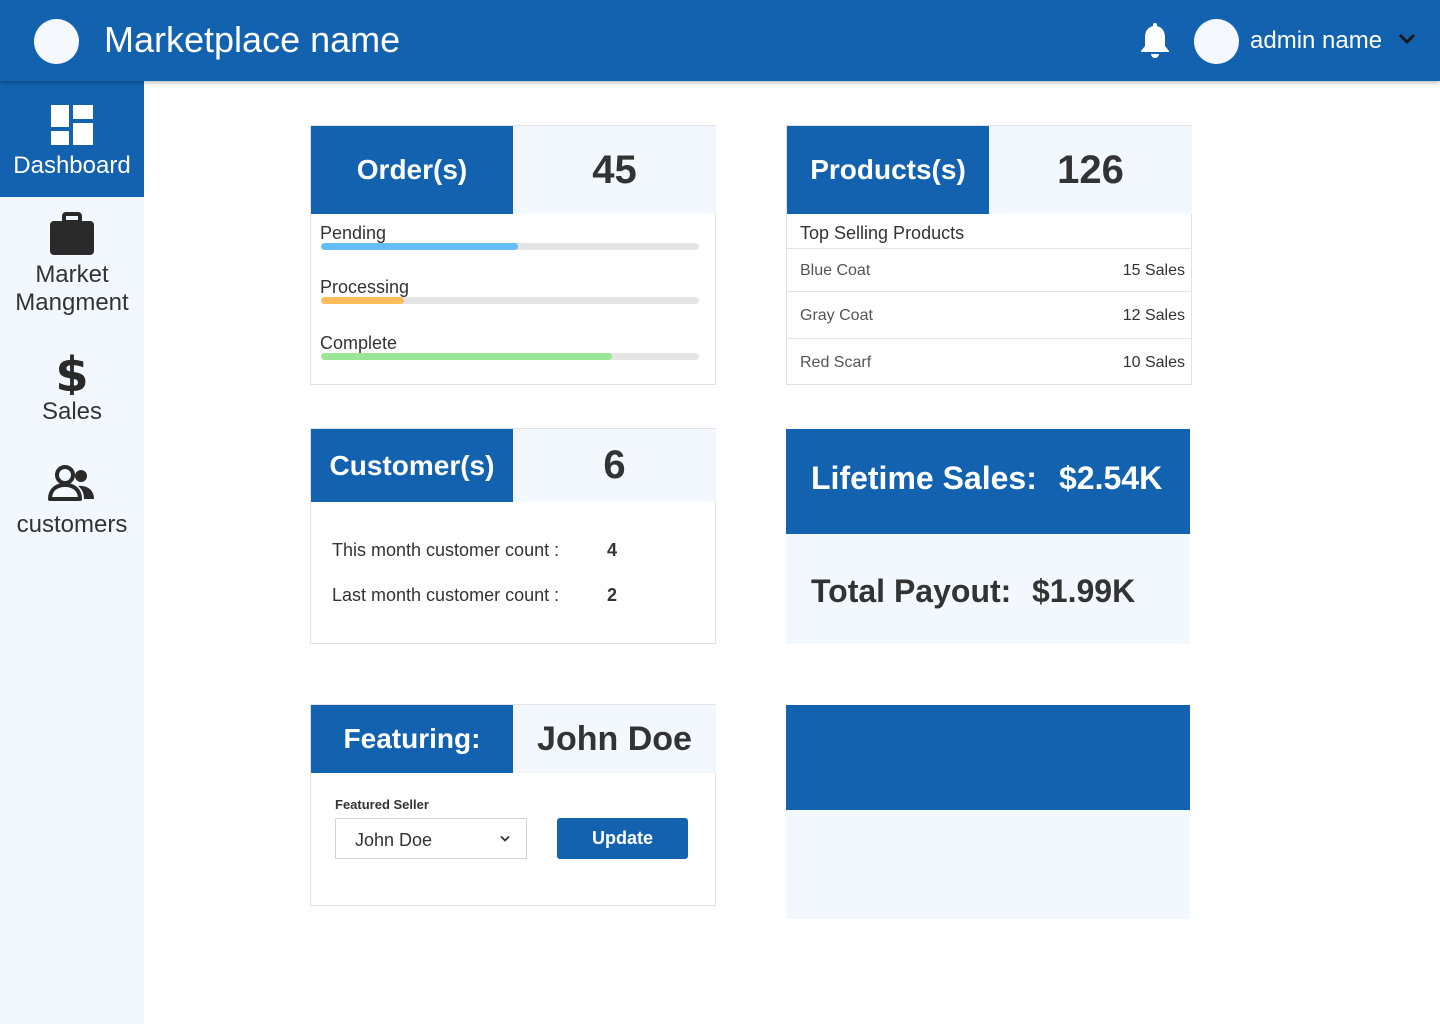 The width and height of the screenshot is (1440, 1024). What do you see at coordinates (1216, 41) in the screenshot?
I see `avatar` at bounding box center [1216, 41].